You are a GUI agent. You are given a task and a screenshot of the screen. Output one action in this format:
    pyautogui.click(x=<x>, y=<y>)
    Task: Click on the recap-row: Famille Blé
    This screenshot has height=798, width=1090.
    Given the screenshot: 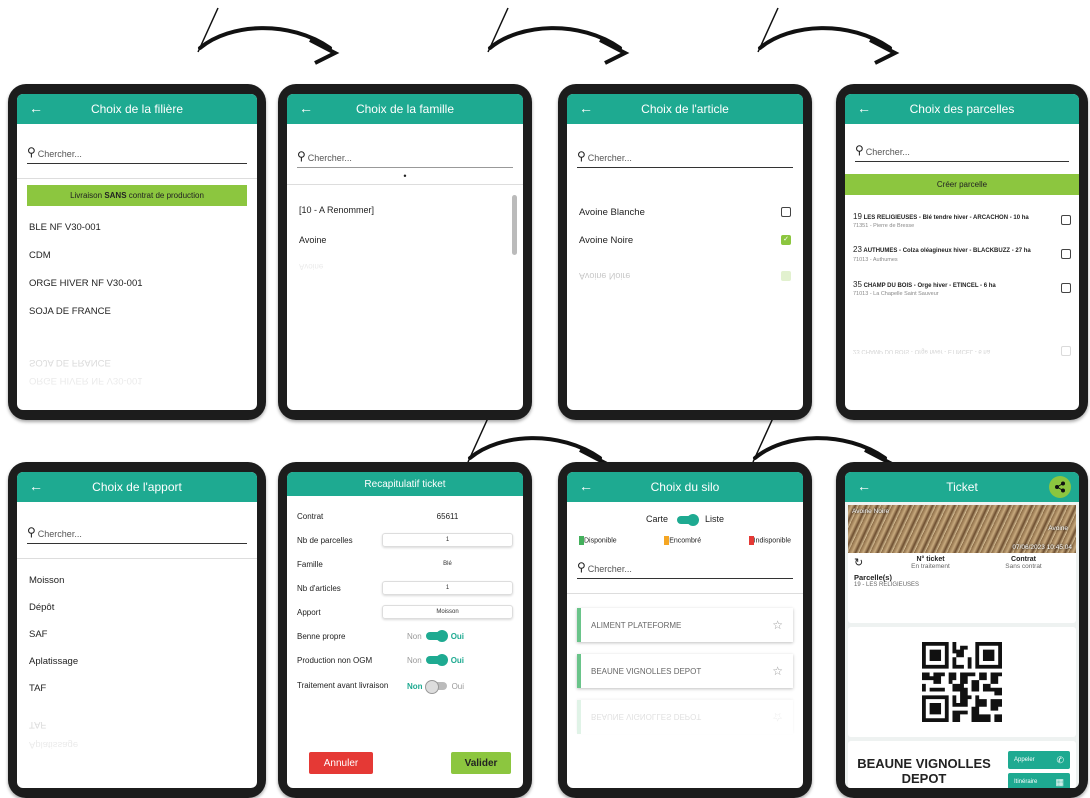 What is the action you would take?
    pyautogui.click(x=405, y=564)
    